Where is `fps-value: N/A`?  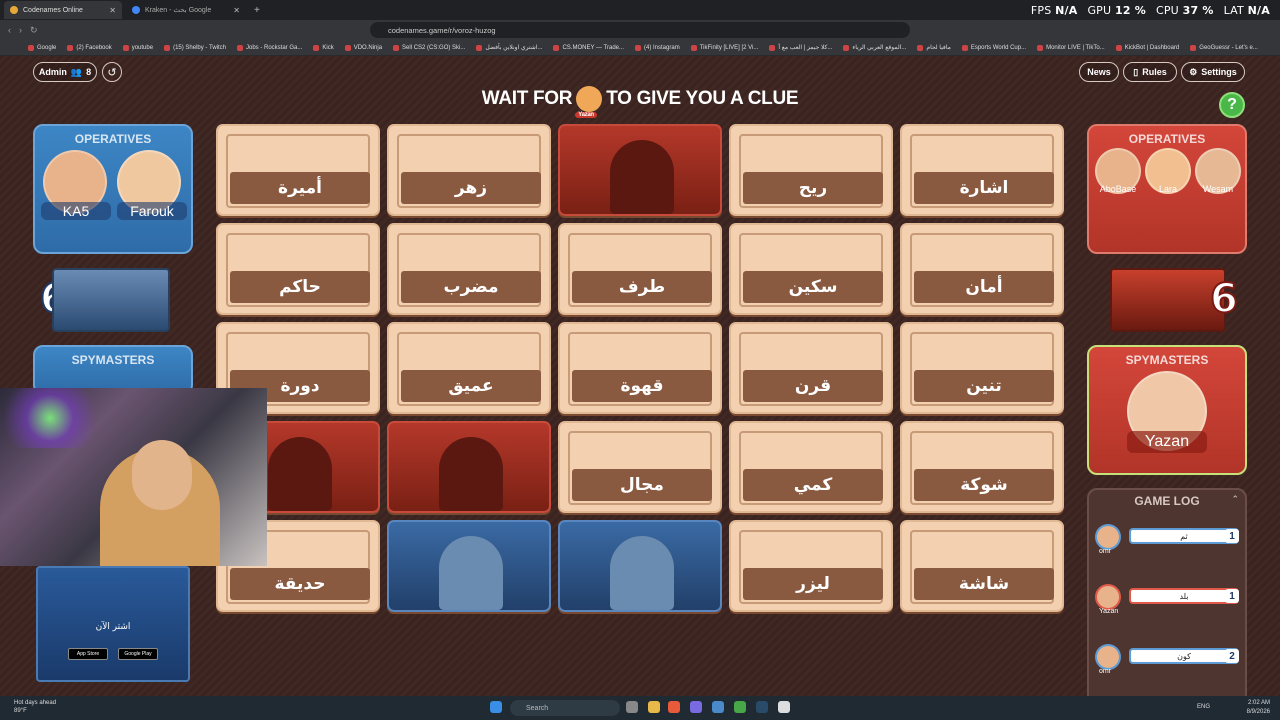
fps-value: N/A is located at coordinates (1066, 10).